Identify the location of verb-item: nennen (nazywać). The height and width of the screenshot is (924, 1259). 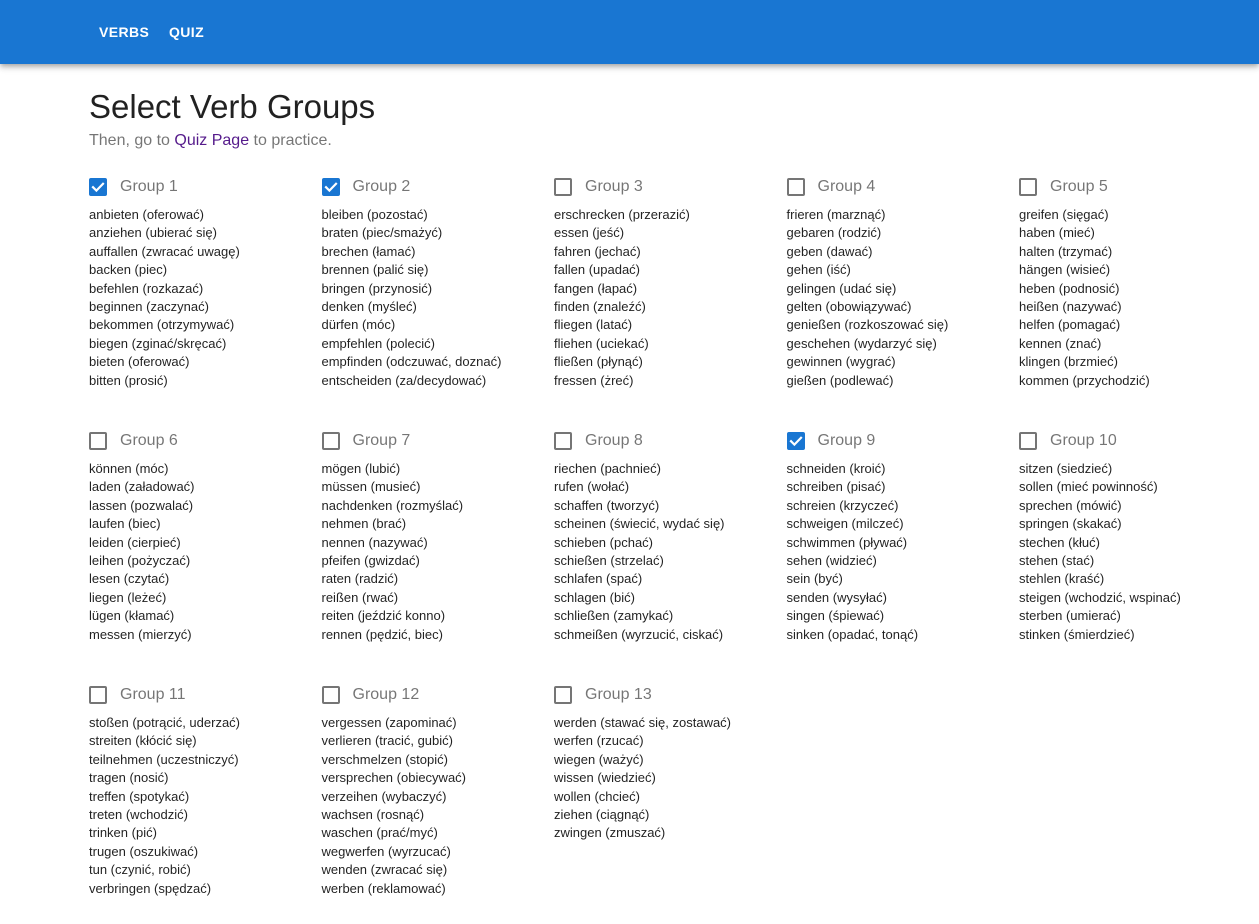
(374, 542).